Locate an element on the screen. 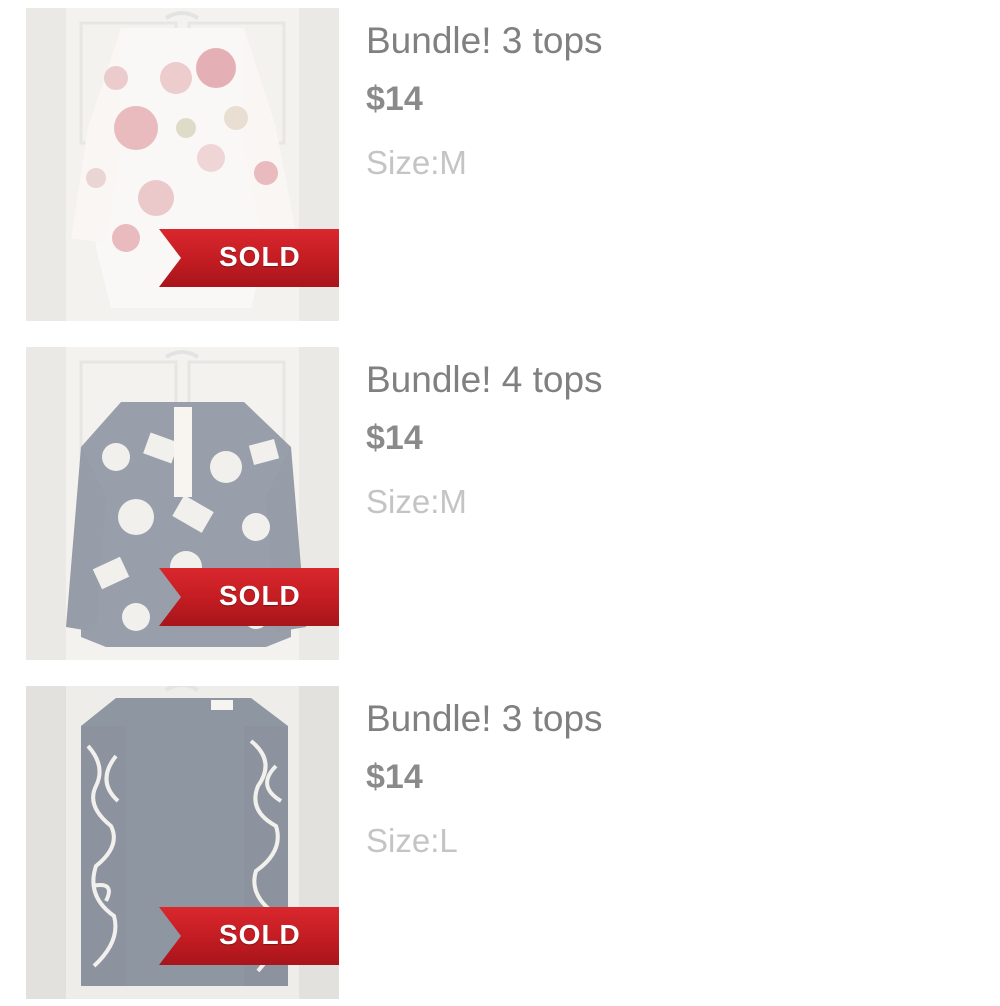  listing-title: Bundle! 4 tops is located at coordinates (484, 380).